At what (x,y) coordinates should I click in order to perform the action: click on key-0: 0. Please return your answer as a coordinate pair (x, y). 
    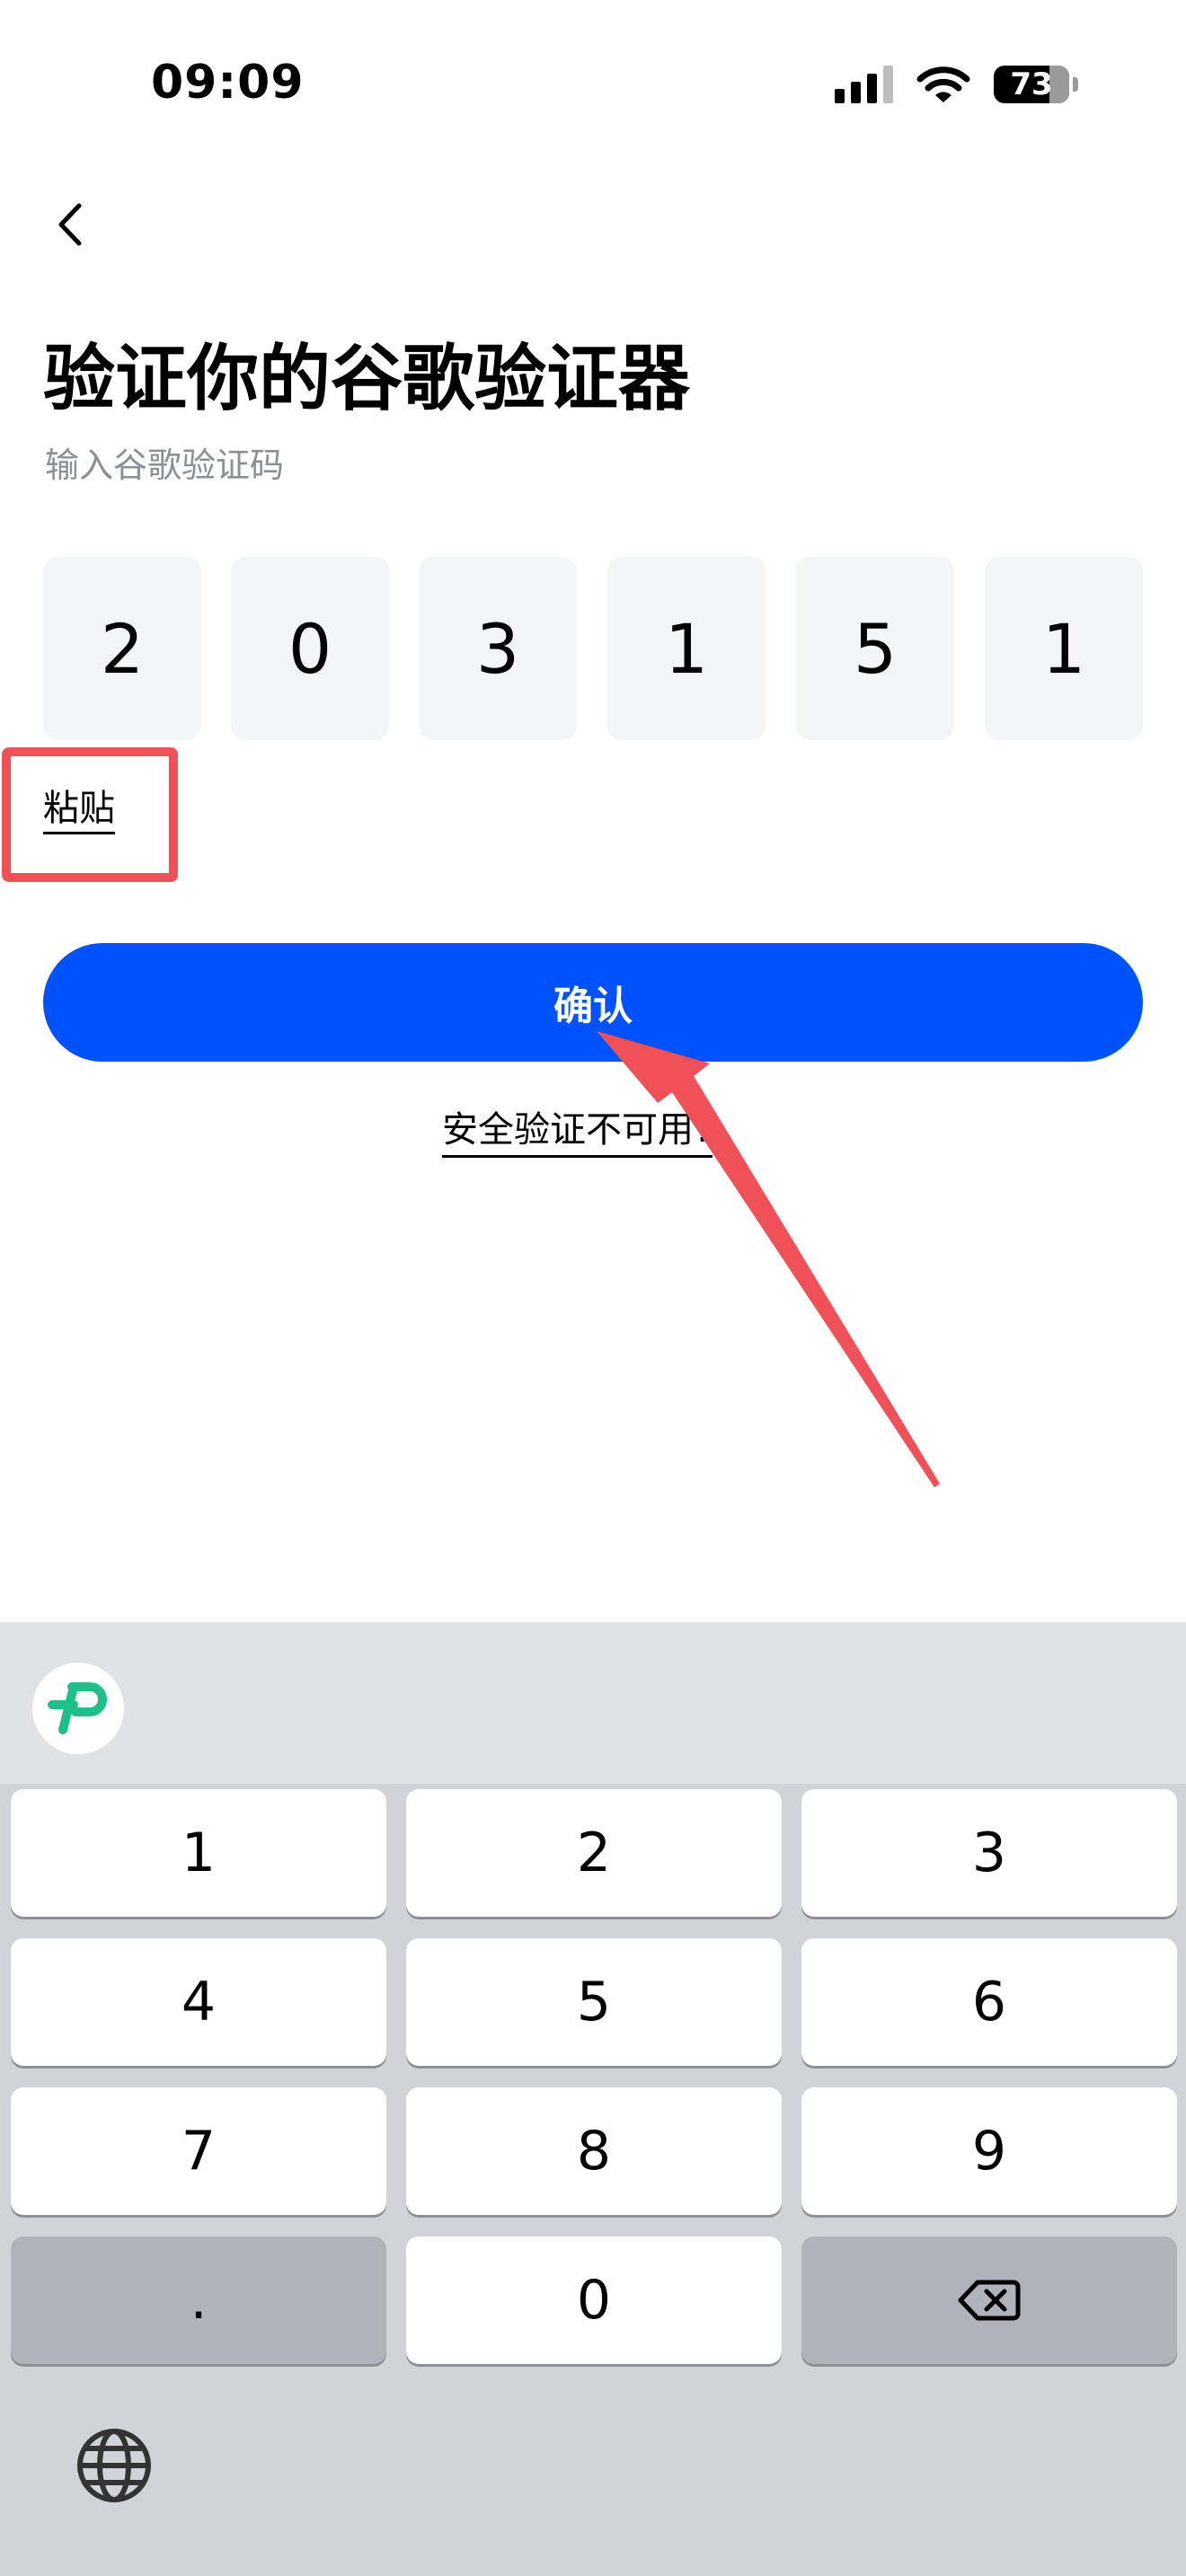
    Looking at the image, I should click on (594, 2300).